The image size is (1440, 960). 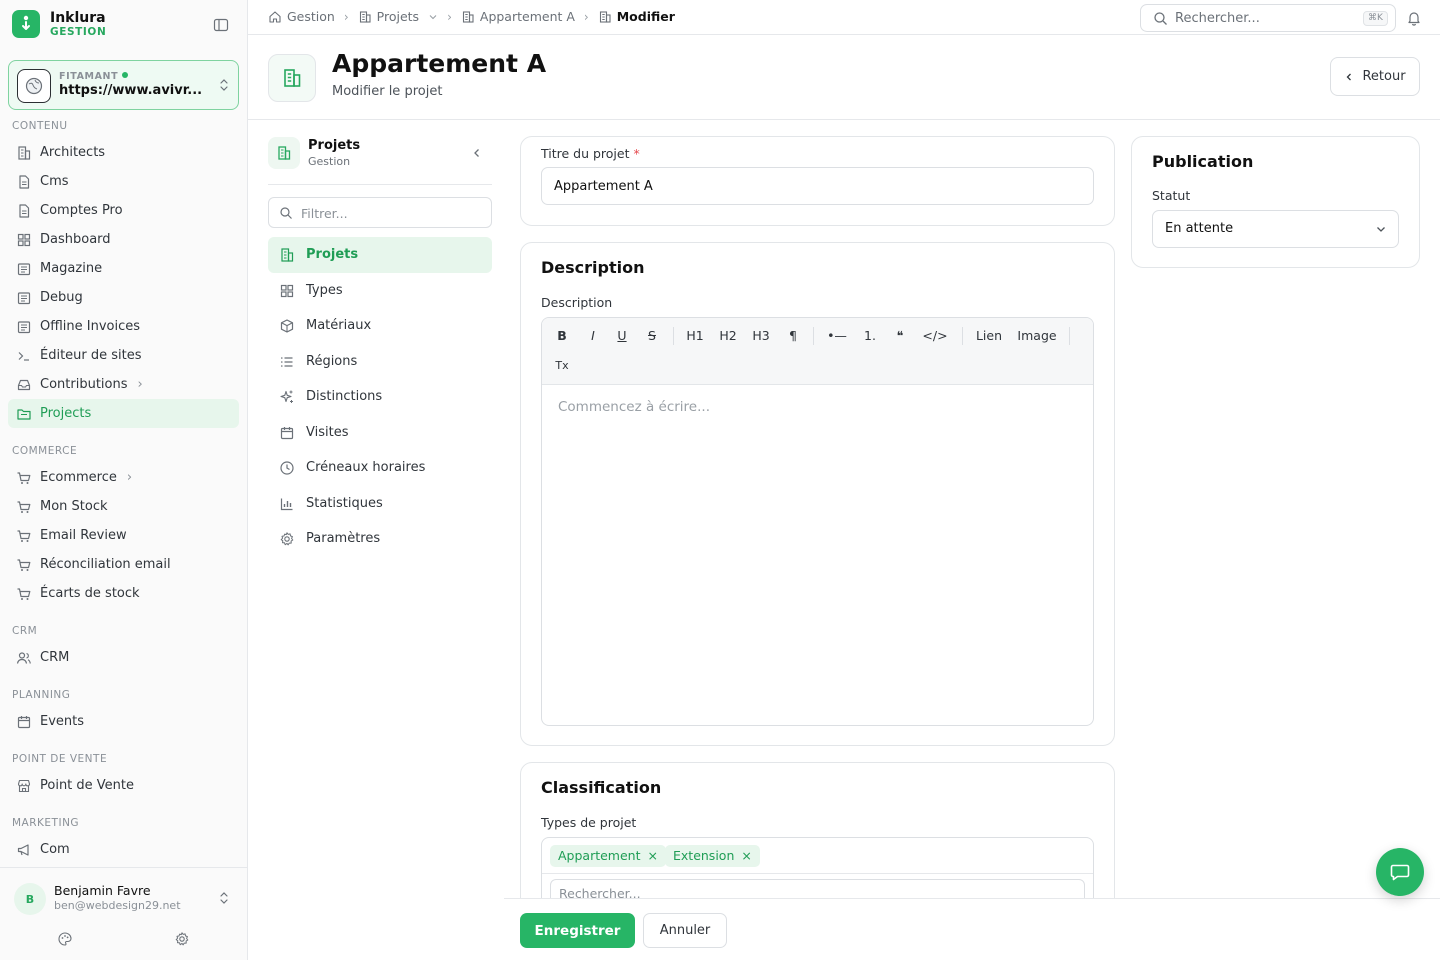 I want to click on breadcrumb-item-projets: Projets, so click(x=398, y=16).